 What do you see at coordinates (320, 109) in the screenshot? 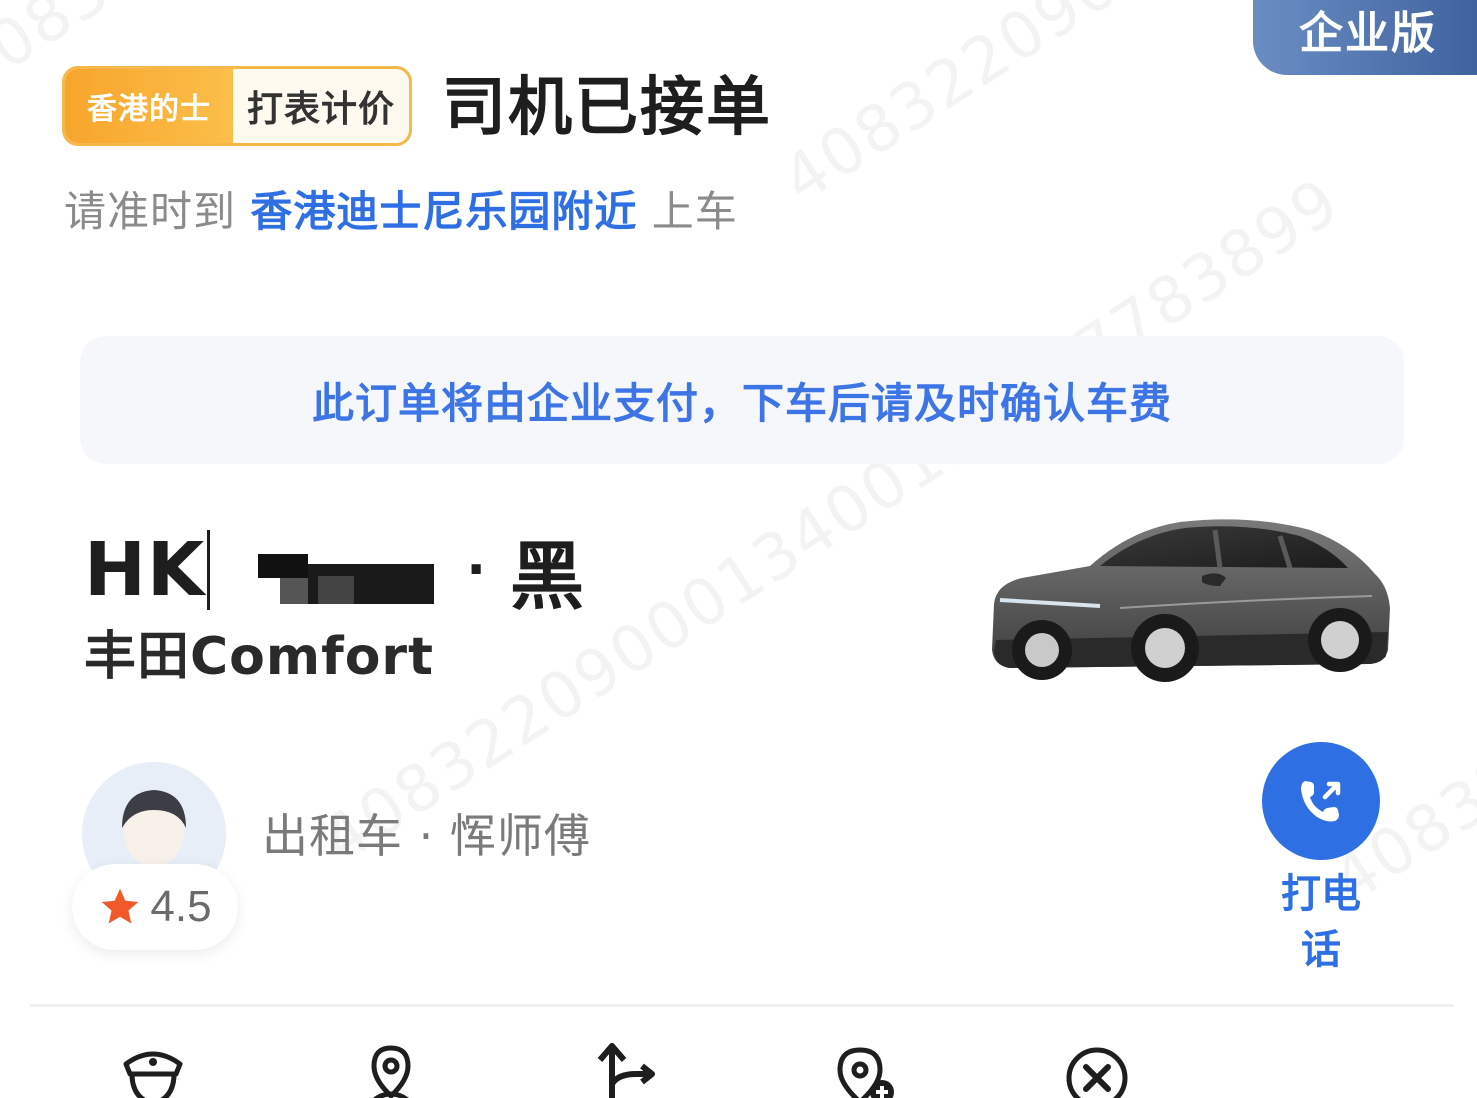
I see `pricing-type-tag: 打表计价` at bounding box center [320, 109].